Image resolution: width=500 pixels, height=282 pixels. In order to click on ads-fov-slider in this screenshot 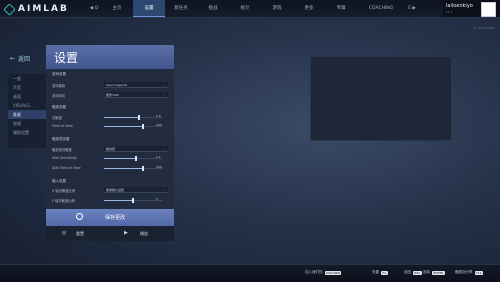, I will do `click(133, 168)`.